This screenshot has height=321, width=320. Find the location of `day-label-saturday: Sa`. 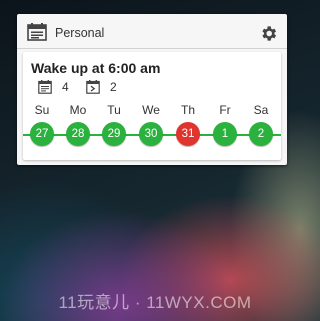

day-label-saturday: Sa is located at coordinates (261, 110).